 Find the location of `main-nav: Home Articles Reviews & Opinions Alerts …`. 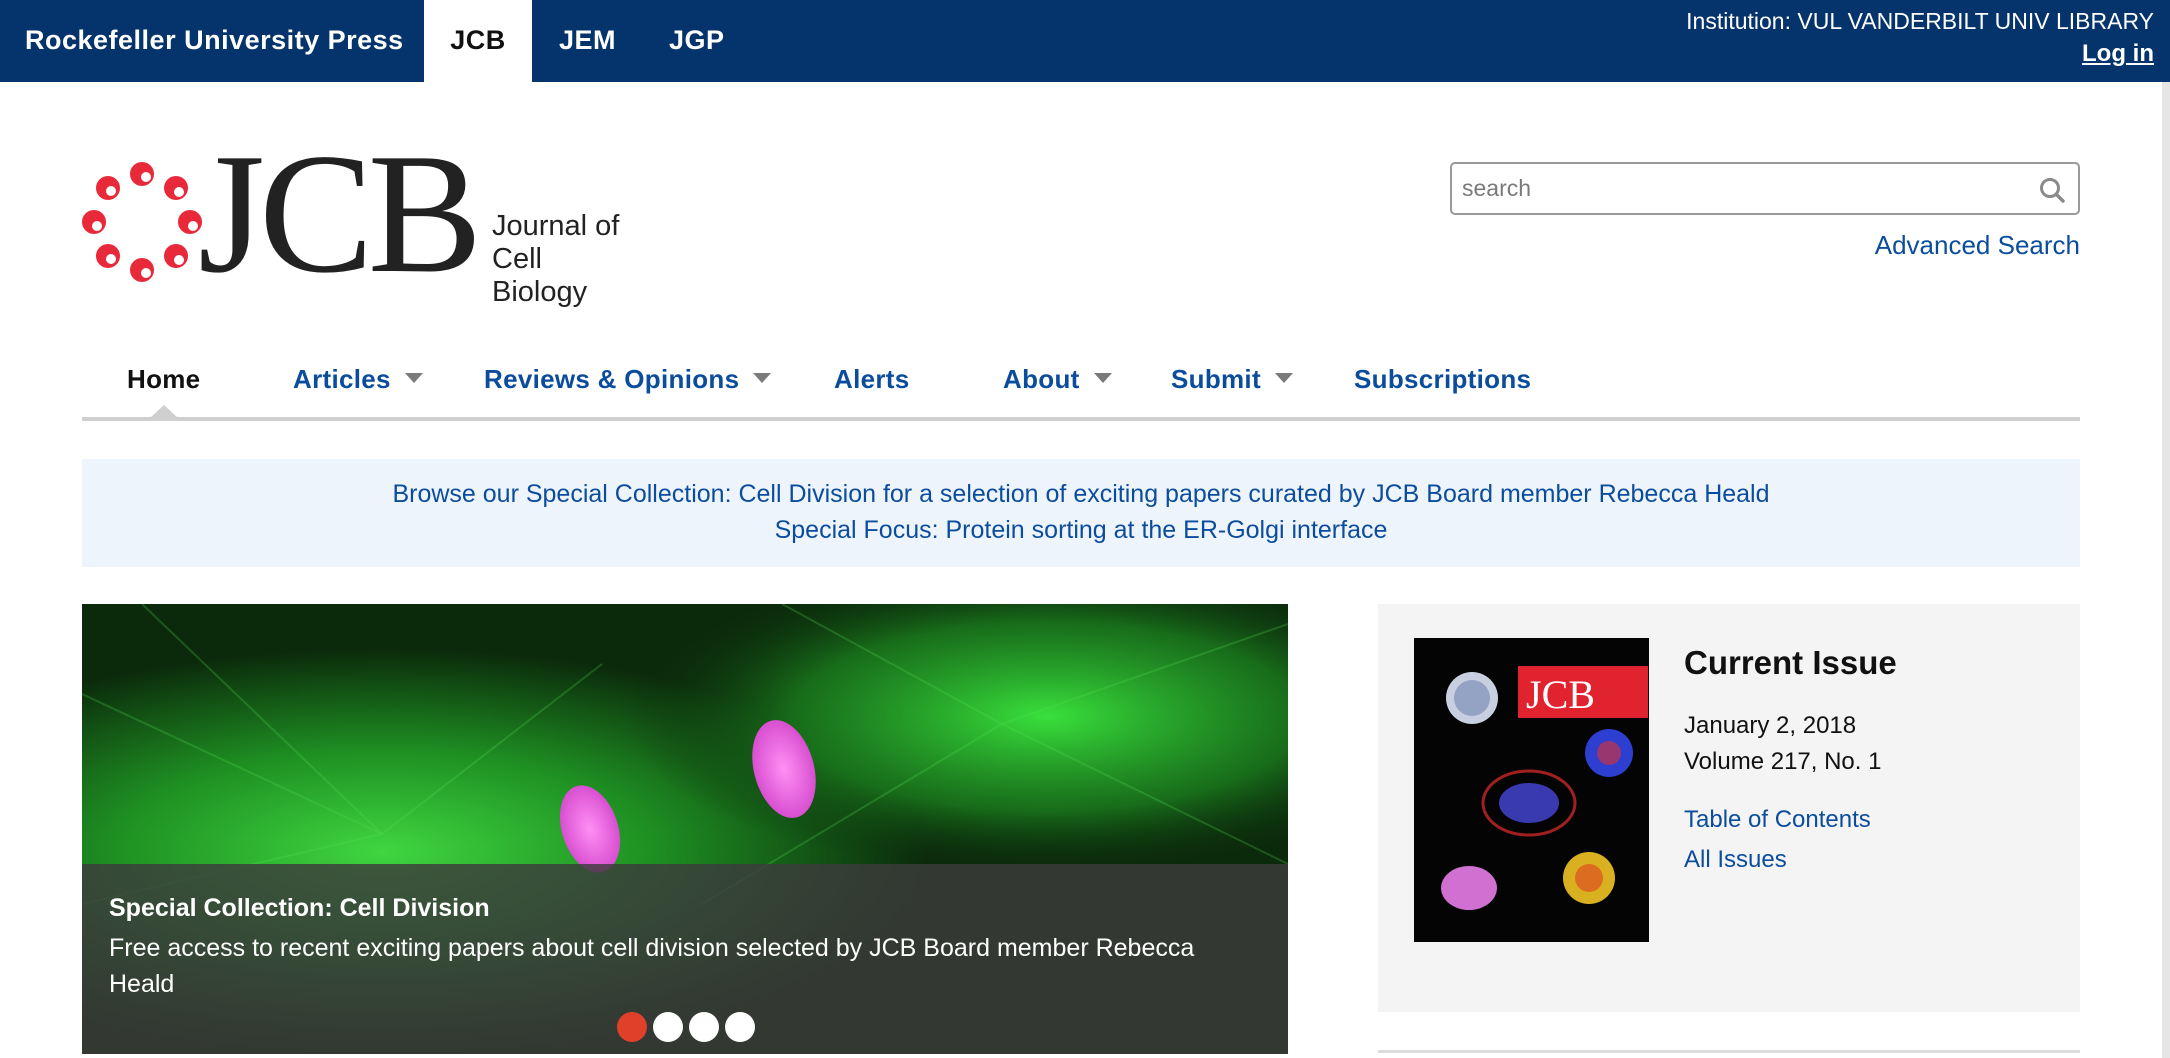

main-nav: Home Articles Reviews & Opinions Alerts … is located at coordinates (1081, 390).